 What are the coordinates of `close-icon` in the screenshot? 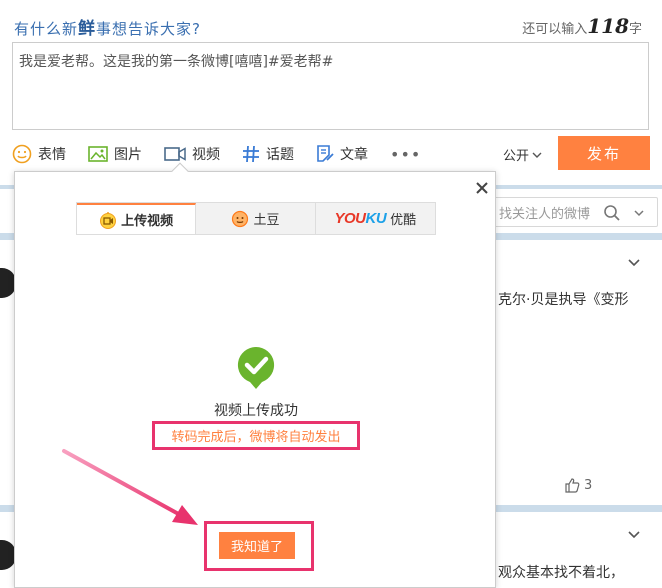 It's located at (482, 188).